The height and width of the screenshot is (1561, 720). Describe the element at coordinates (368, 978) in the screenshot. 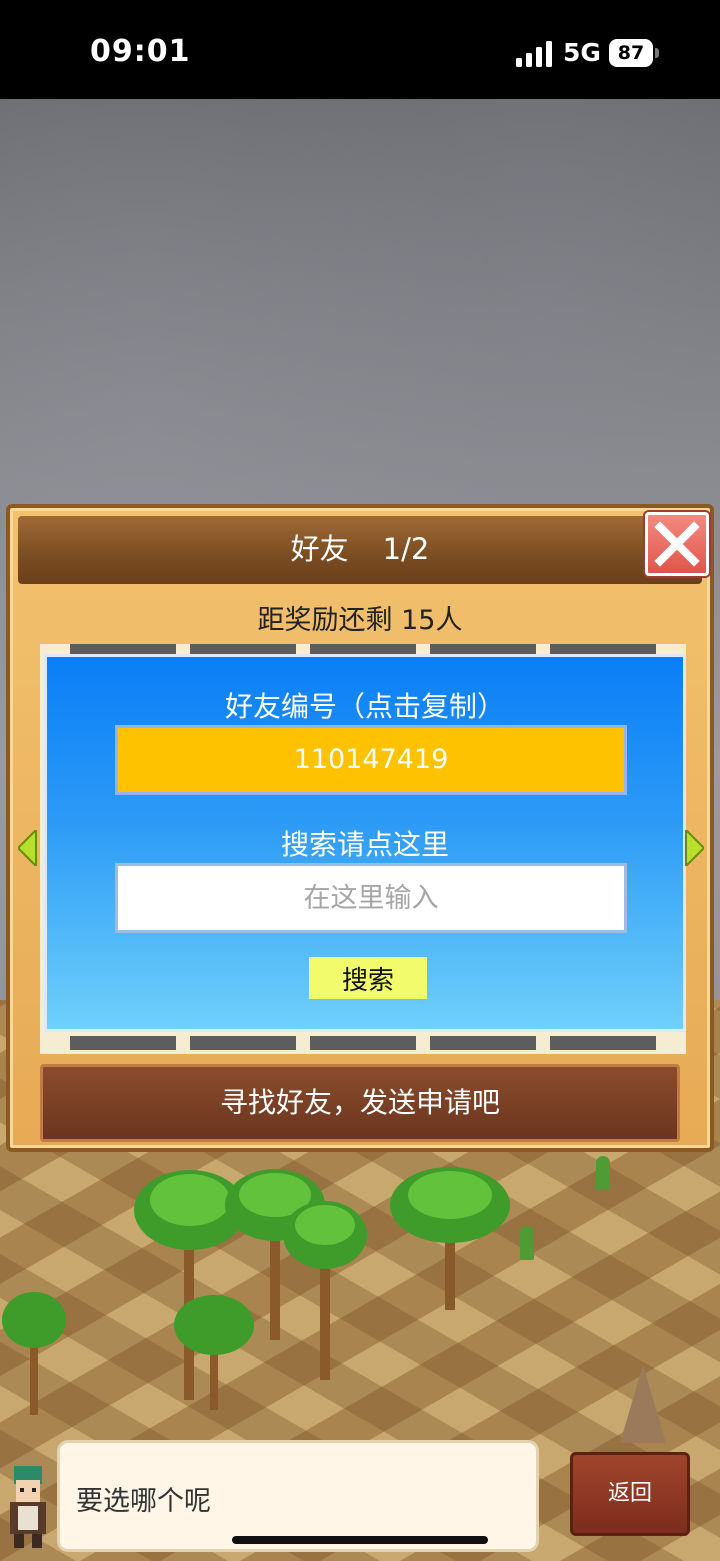

I see `search-button: 搜索` at that location.